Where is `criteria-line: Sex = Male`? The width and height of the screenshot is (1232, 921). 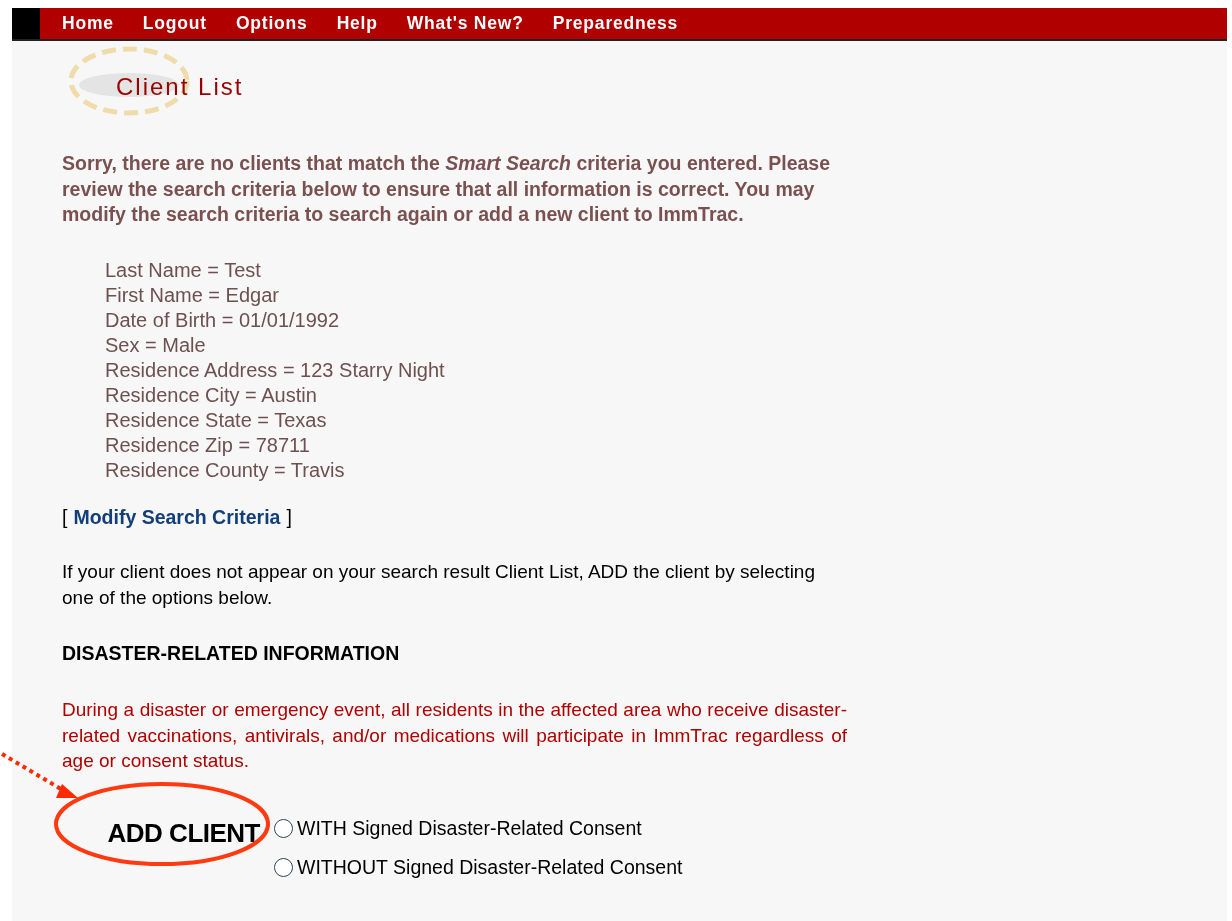
criteria-line: Sex = Male is located at coordinates (156, 345).